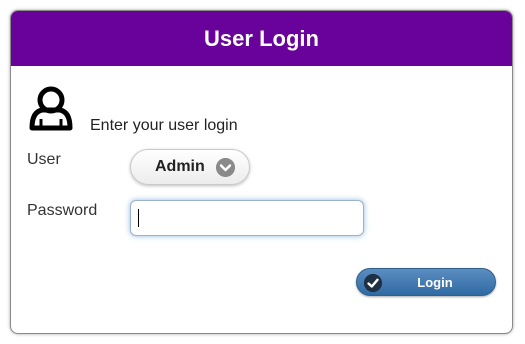 The image size is (525, 344). What do you see at coordinates (225, 167) in the screenshot?
I see `chevron-down-icon` at bounding box center [225, 167].